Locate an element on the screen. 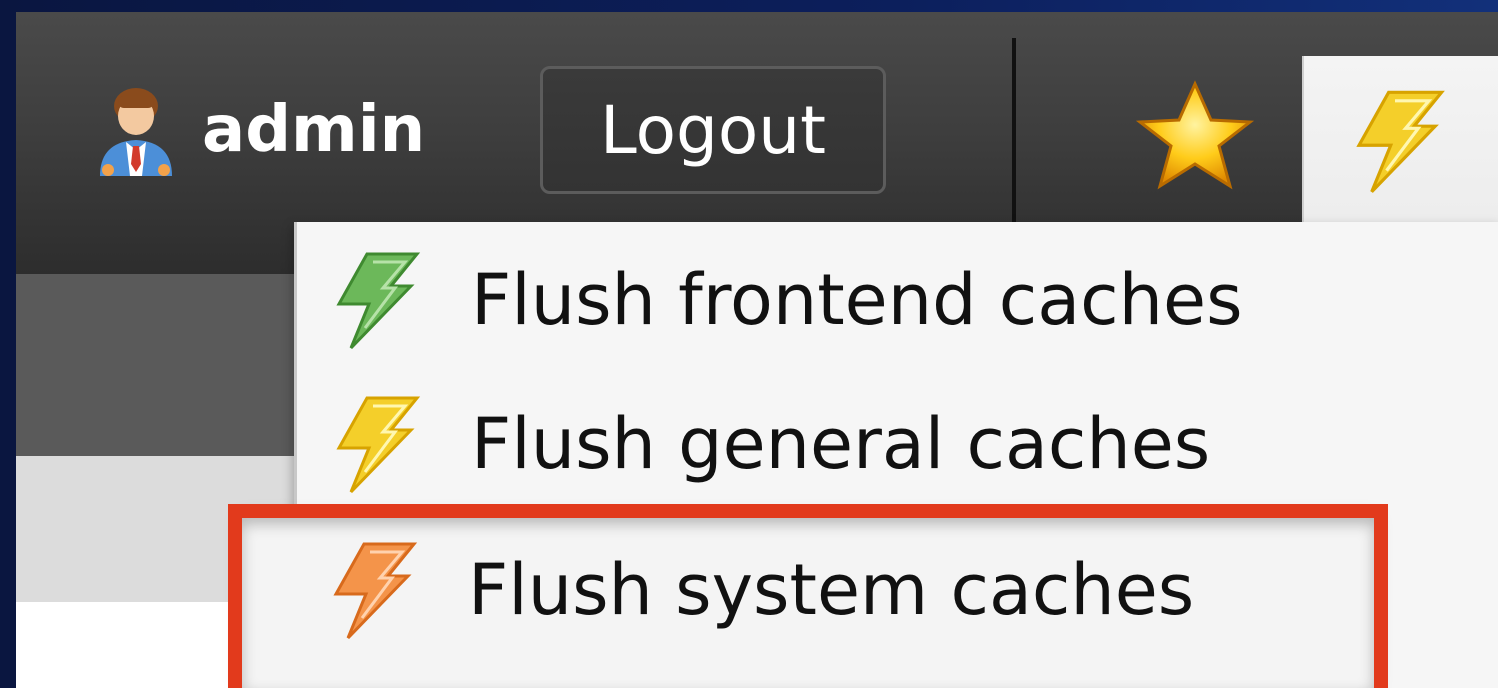 The height and width of the screenshot is (688, 1498). username-label: admin is located at coordinates (314, 130).